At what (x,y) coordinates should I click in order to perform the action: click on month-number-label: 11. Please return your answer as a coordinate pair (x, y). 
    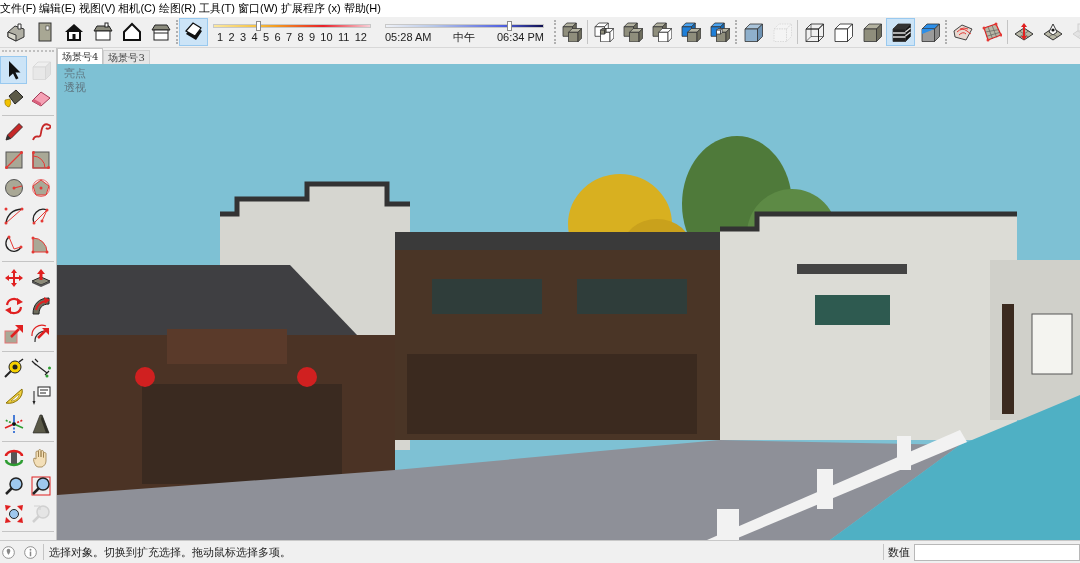
    Looking at the image, I should click on (343, 37).